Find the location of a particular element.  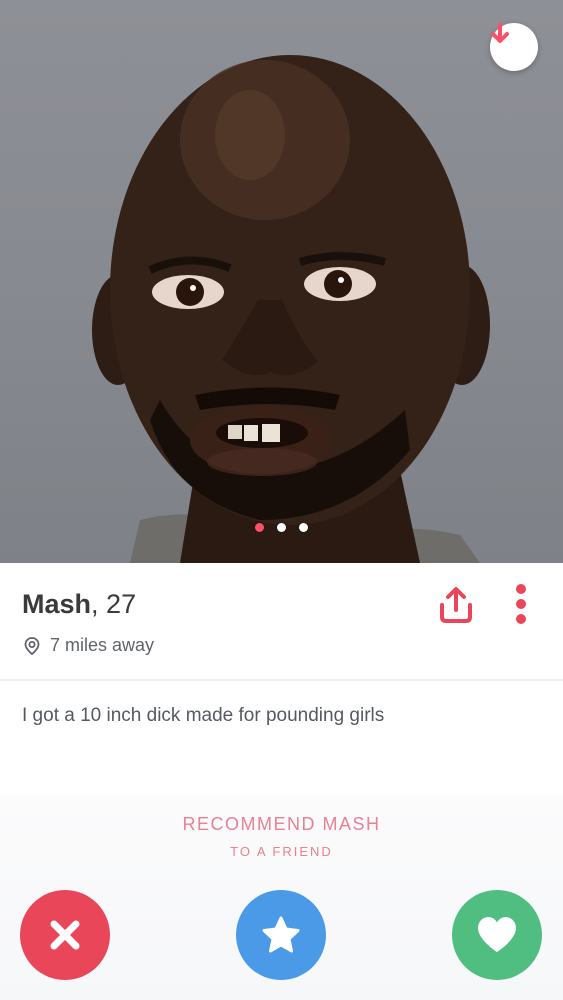

recommend-subtitle: TO A FRIEND is located at coordinates (281, 851).